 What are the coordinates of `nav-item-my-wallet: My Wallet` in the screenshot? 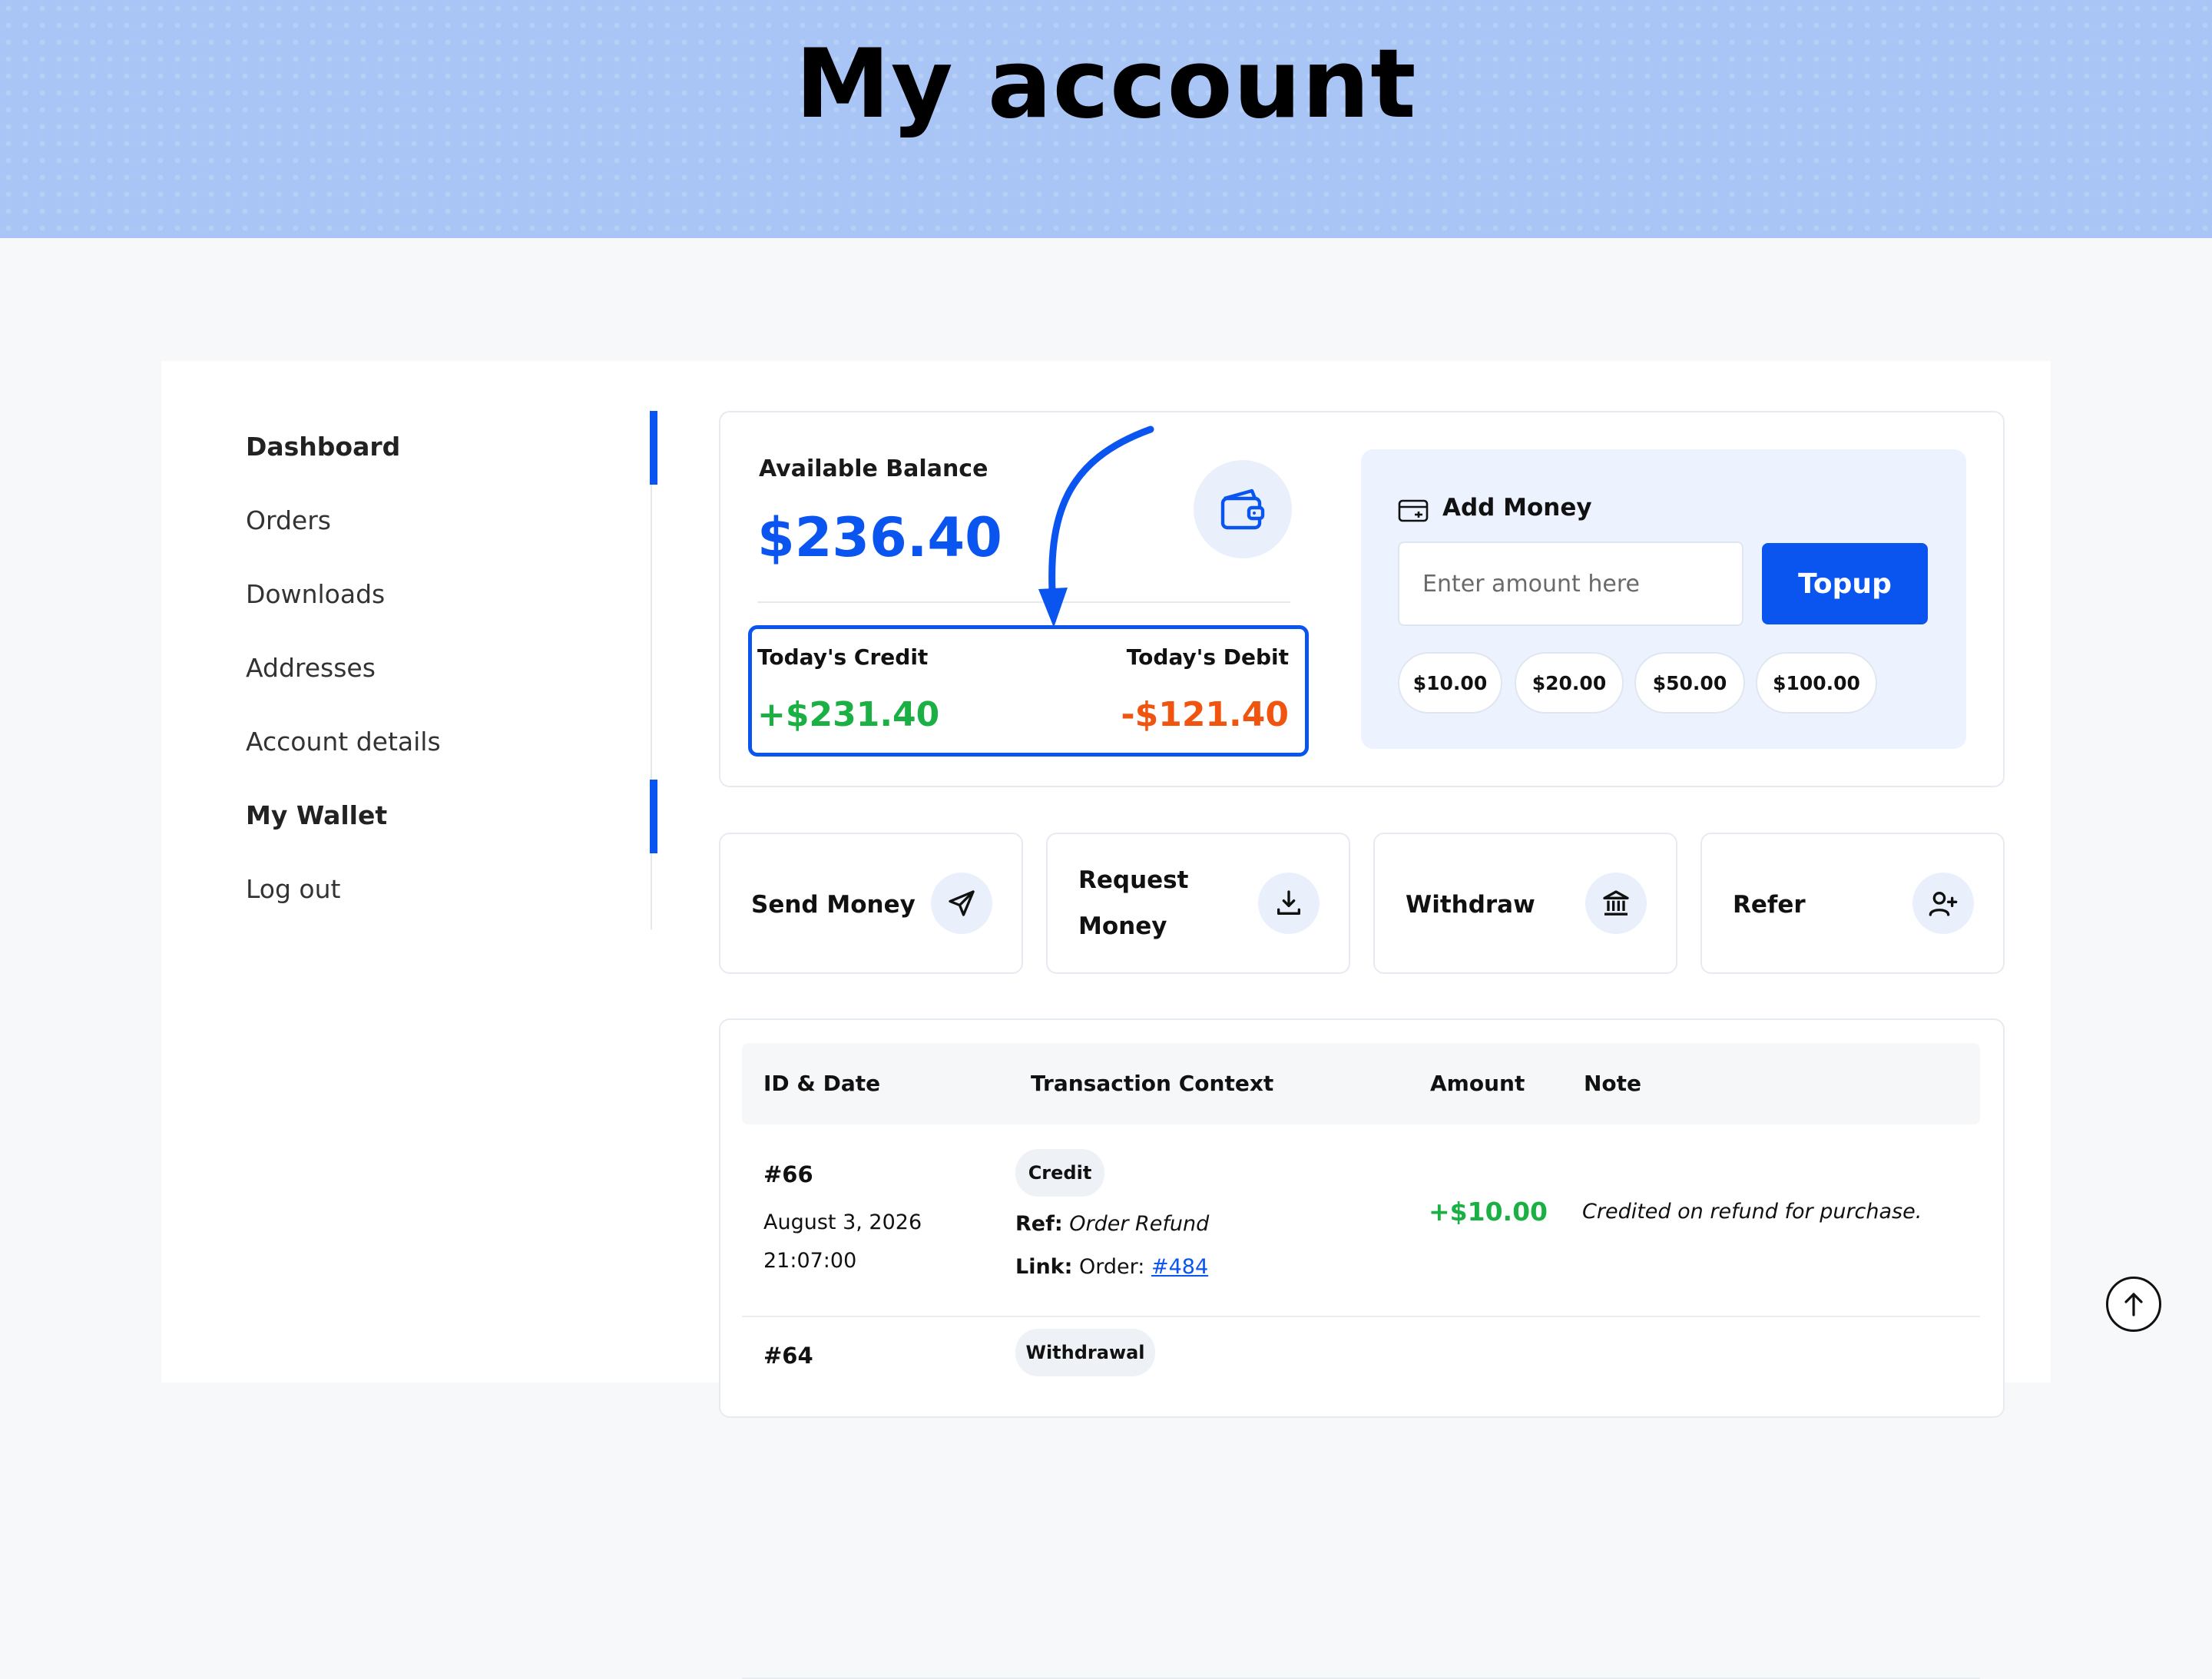 It's located at (317, 815).